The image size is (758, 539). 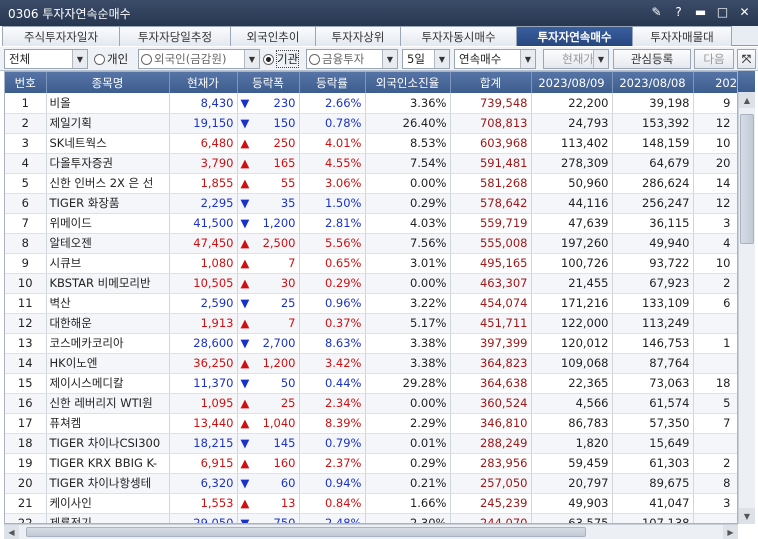 What do you see at coordinates (458, 36) in the screenshot?
I see `tab-investor-concurrent: 투자자동시매수` at bounding box center [458, 36].